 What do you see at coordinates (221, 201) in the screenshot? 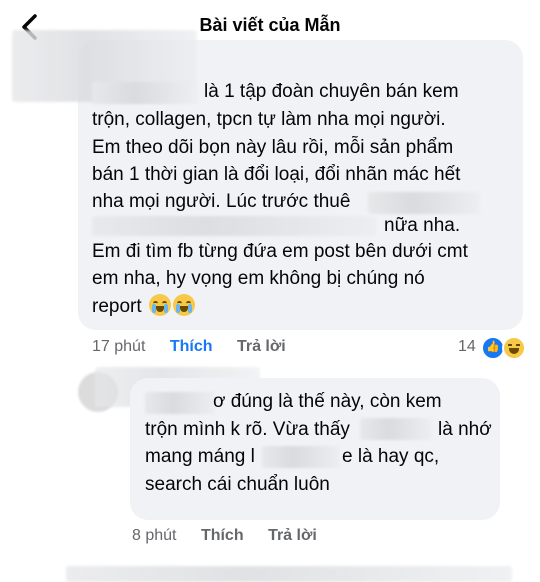
I see `comment-text-line: nha mọi người. Lúc trước thuê` at bounding box center [221, 201].